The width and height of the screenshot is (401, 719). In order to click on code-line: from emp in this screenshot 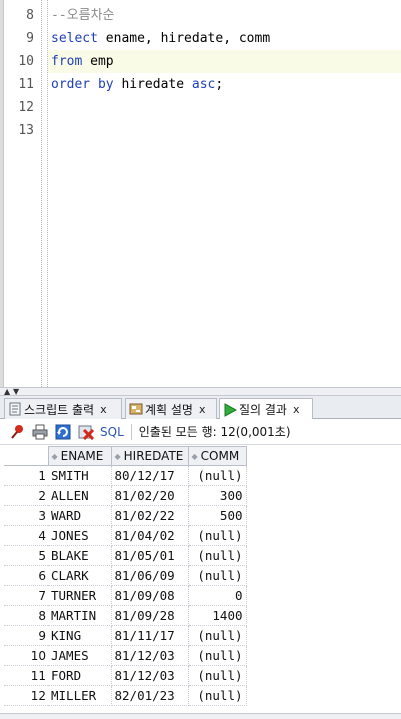, I will do `click(224, 61)`.